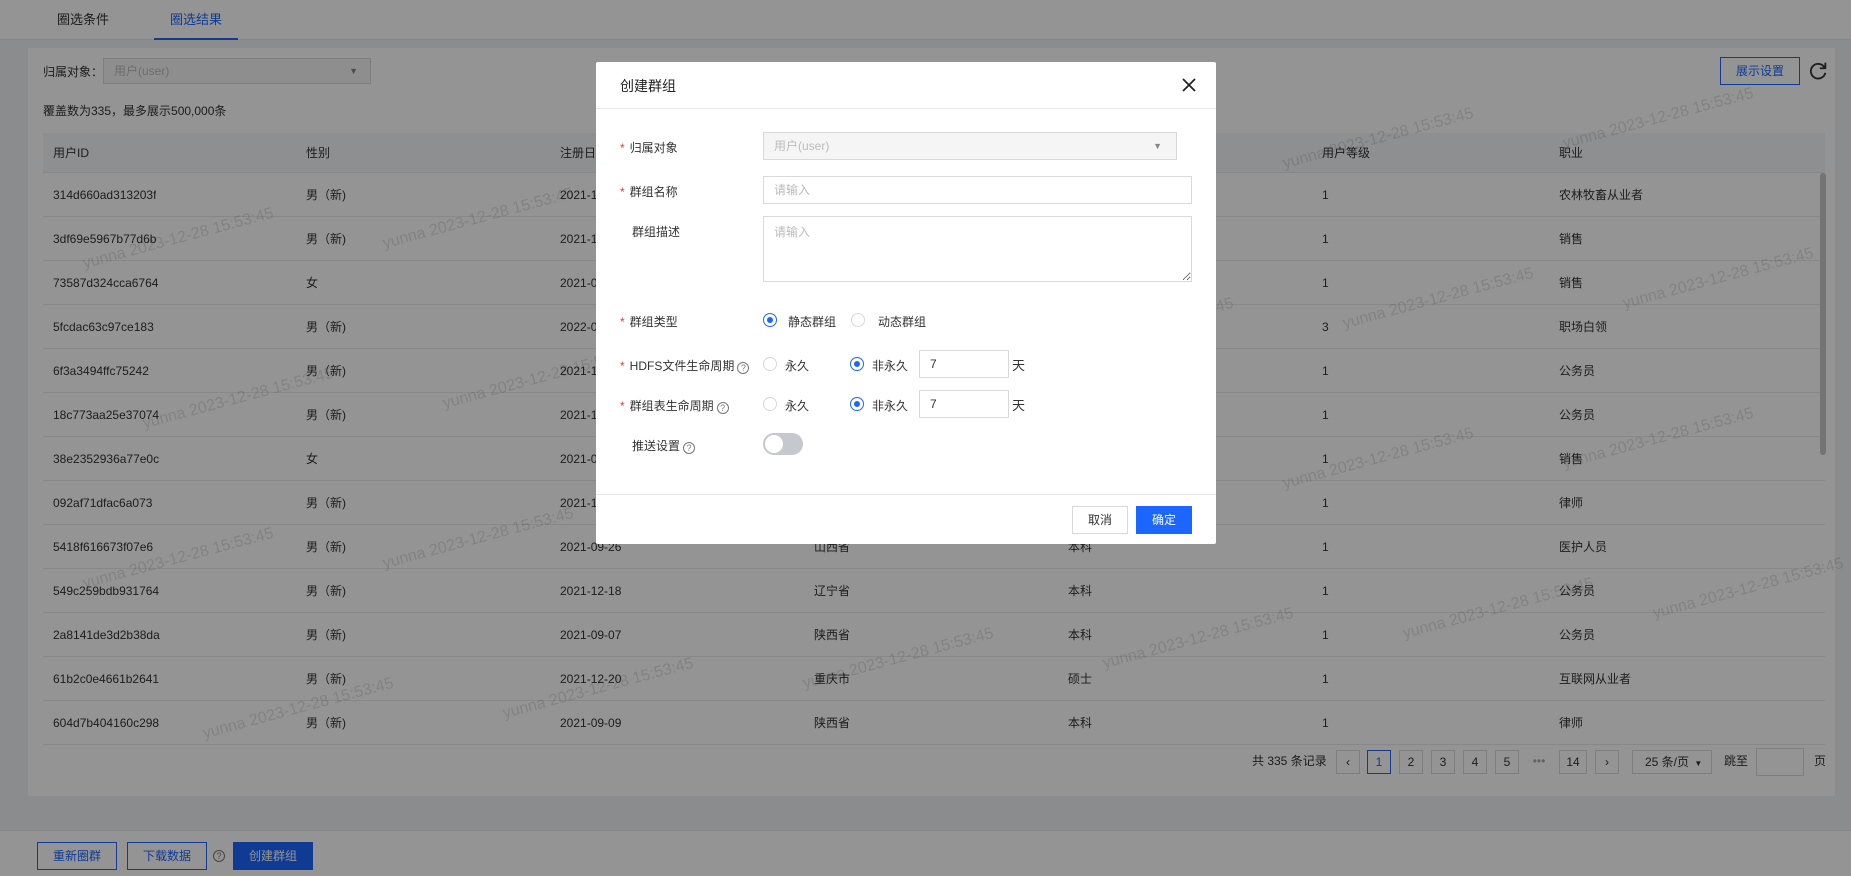 Image resolution: width=1851 pixels, height=876 pixels. Describe the element at coordinates (902, 321) in the screenshot. I see `dynamic-group-label: 动态群组` at that location.